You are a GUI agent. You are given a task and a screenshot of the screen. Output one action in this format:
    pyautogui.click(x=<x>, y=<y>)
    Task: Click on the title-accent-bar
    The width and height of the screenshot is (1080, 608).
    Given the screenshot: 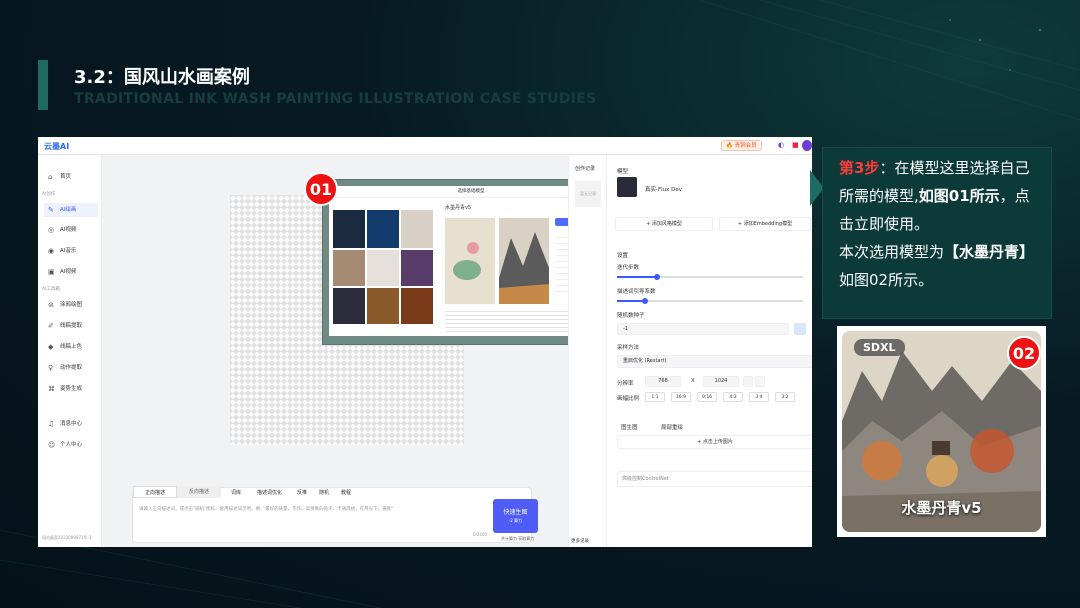 What is the action you would take?
    pyautogui.click(x=43, y=85)
    